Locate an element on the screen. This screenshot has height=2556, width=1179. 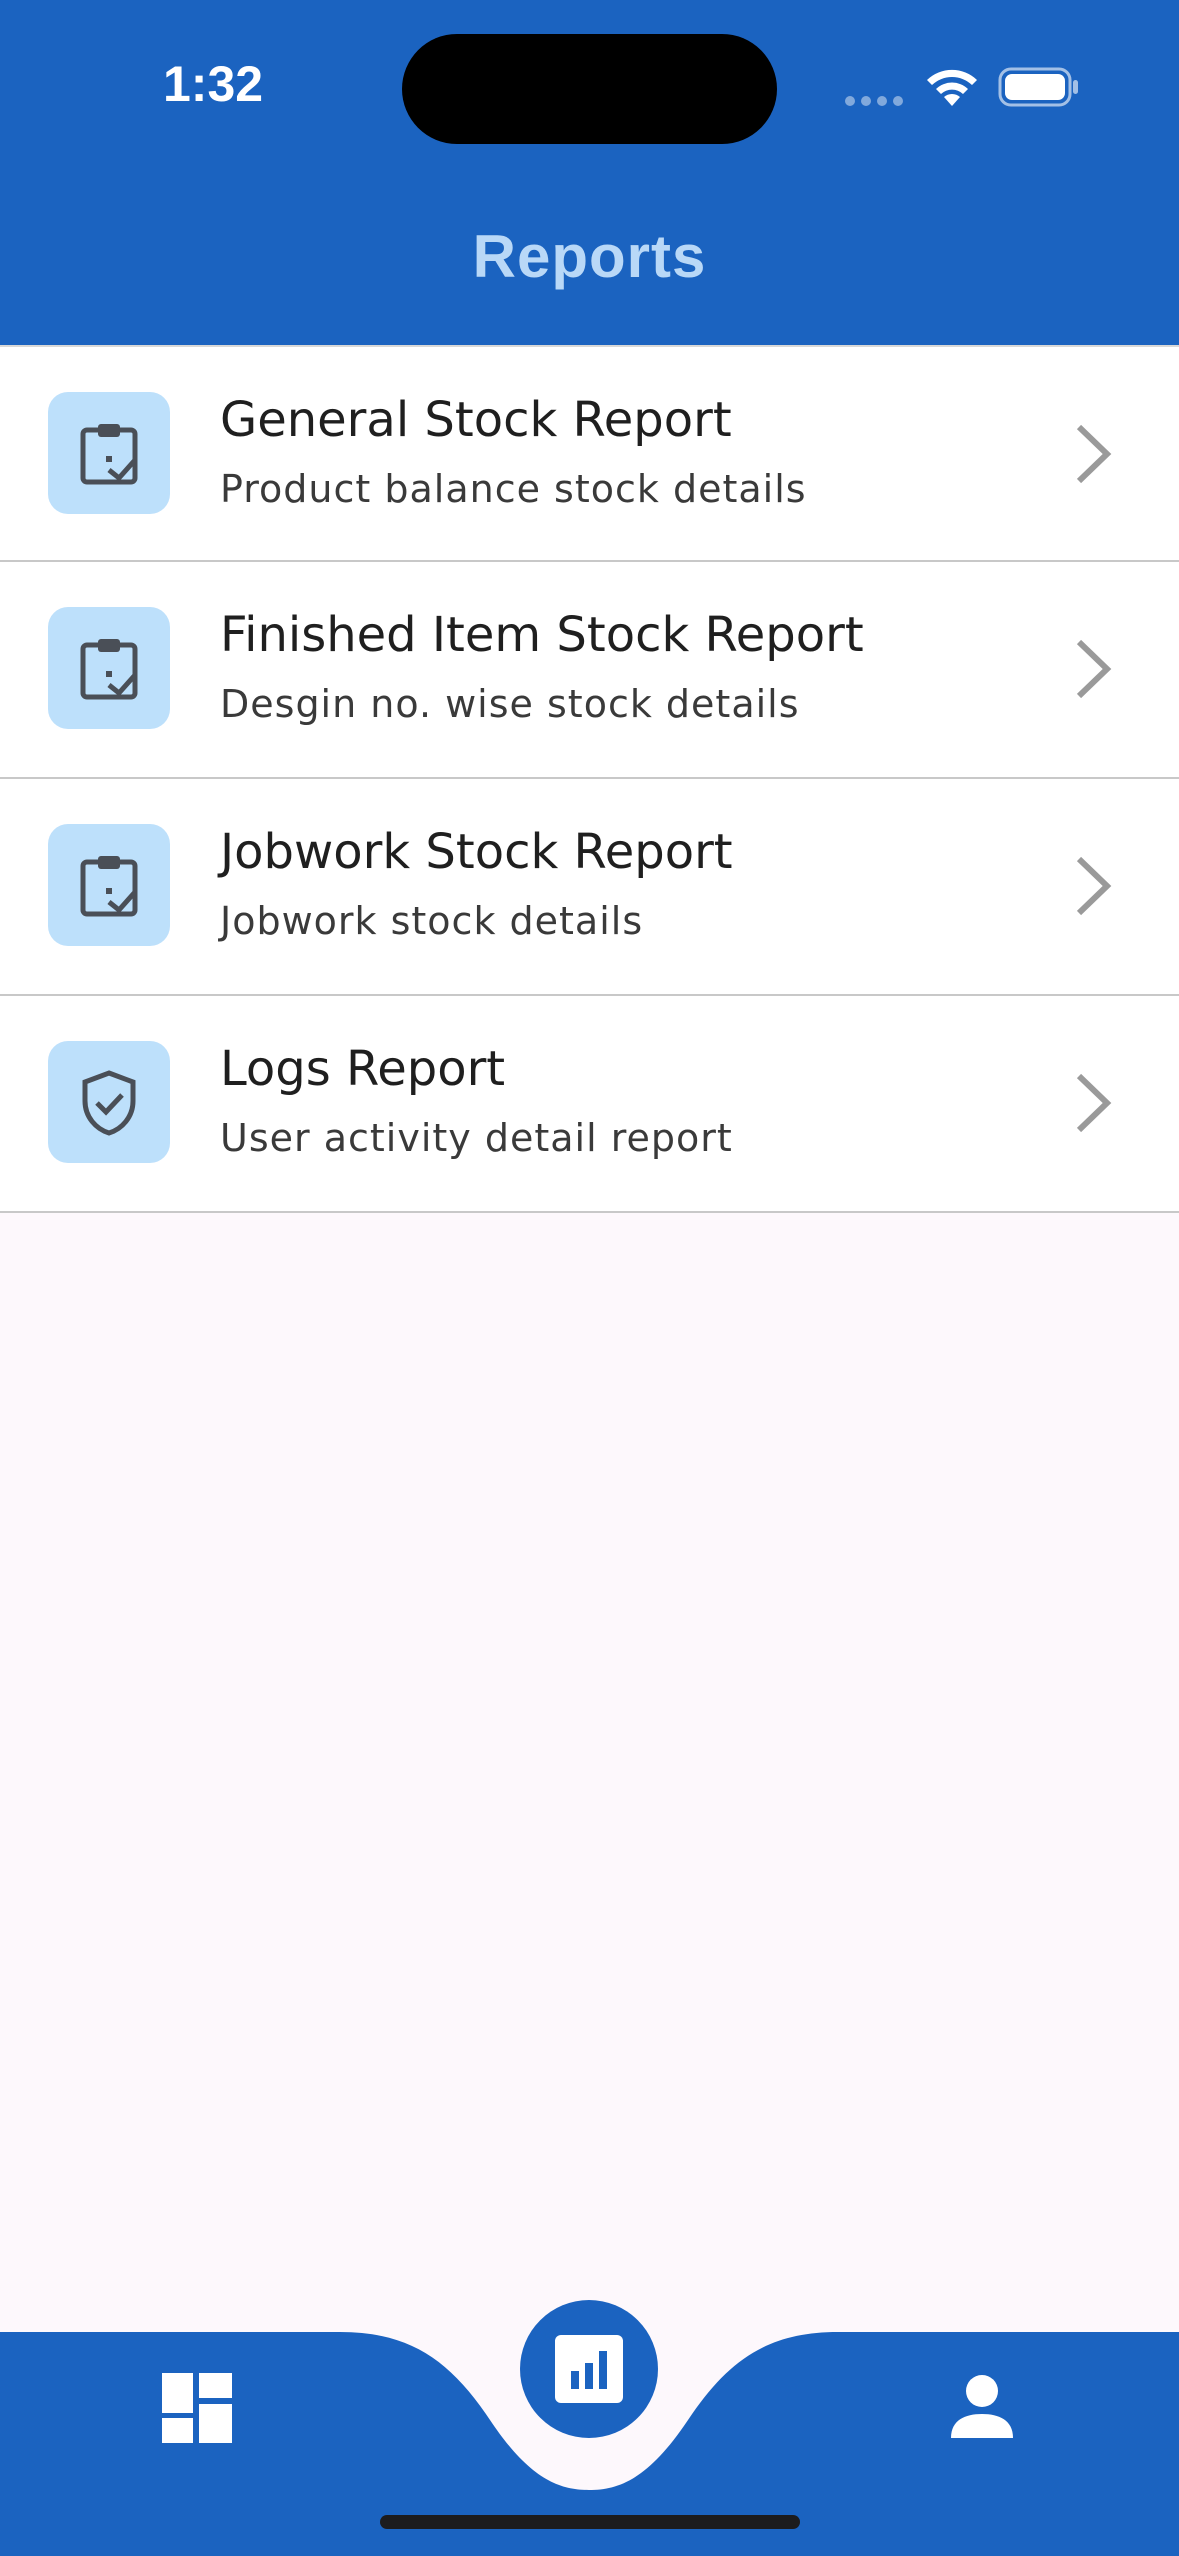
report-title: Logs Report is located at coordinates (363, 1069).